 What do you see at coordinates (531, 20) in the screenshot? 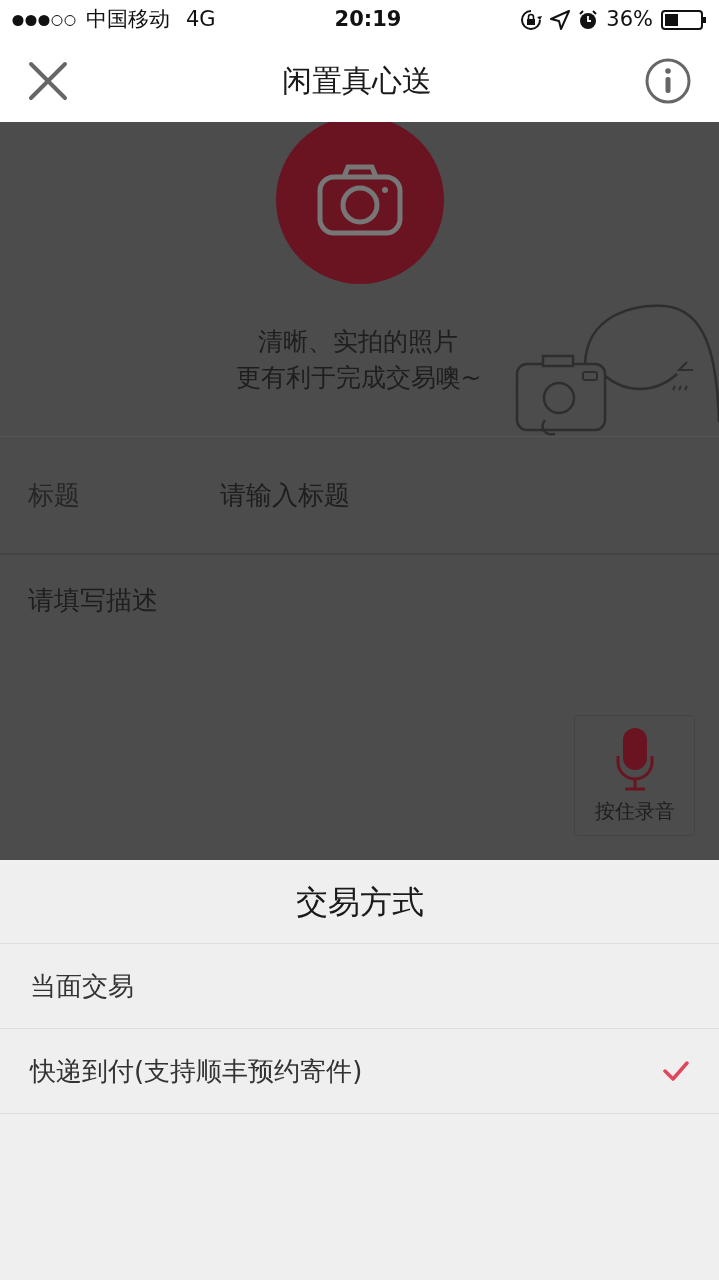
I see `rotation-lock-icon` at bounding box center [531, 20].